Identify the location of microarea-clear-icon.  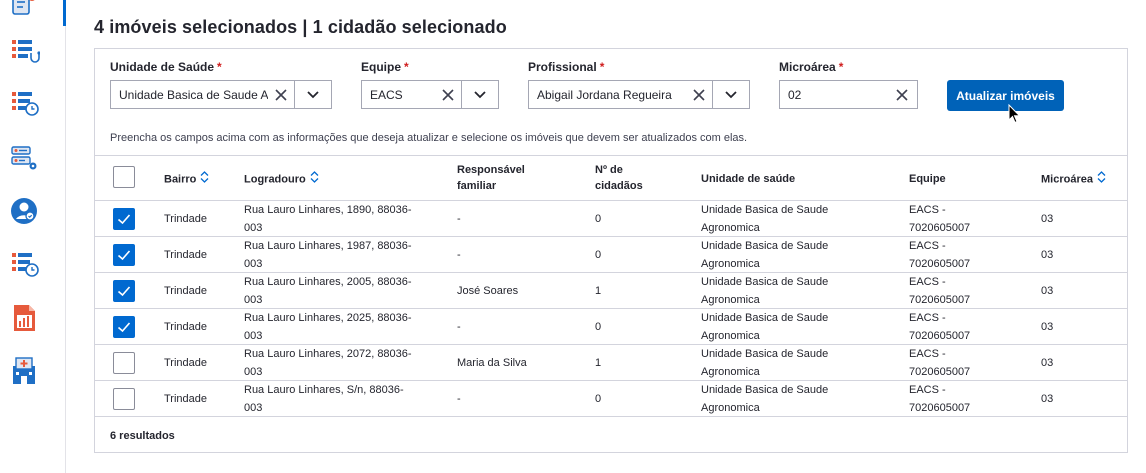
(902, 94).